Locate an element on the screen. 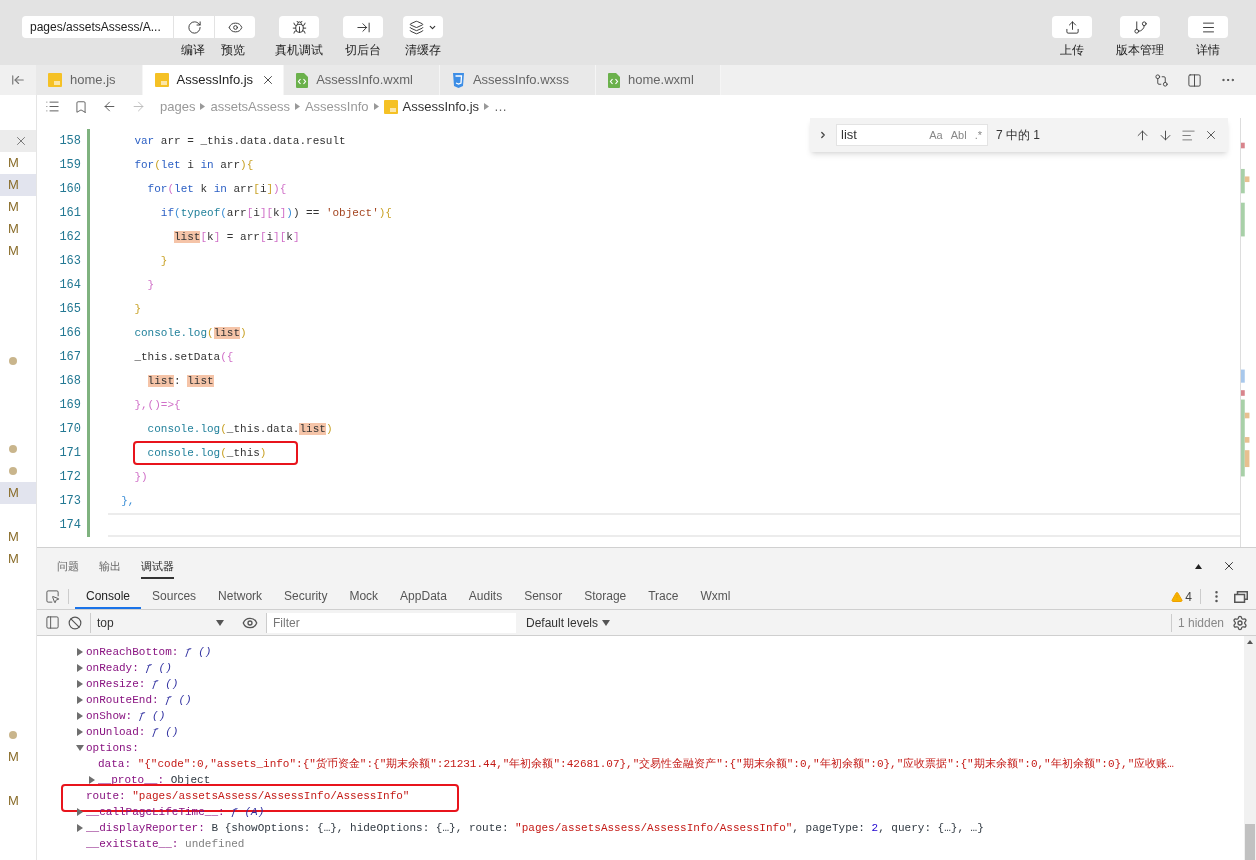 The image size is (1256, 860). line-number: 158 is located at coordinates (69, 141).